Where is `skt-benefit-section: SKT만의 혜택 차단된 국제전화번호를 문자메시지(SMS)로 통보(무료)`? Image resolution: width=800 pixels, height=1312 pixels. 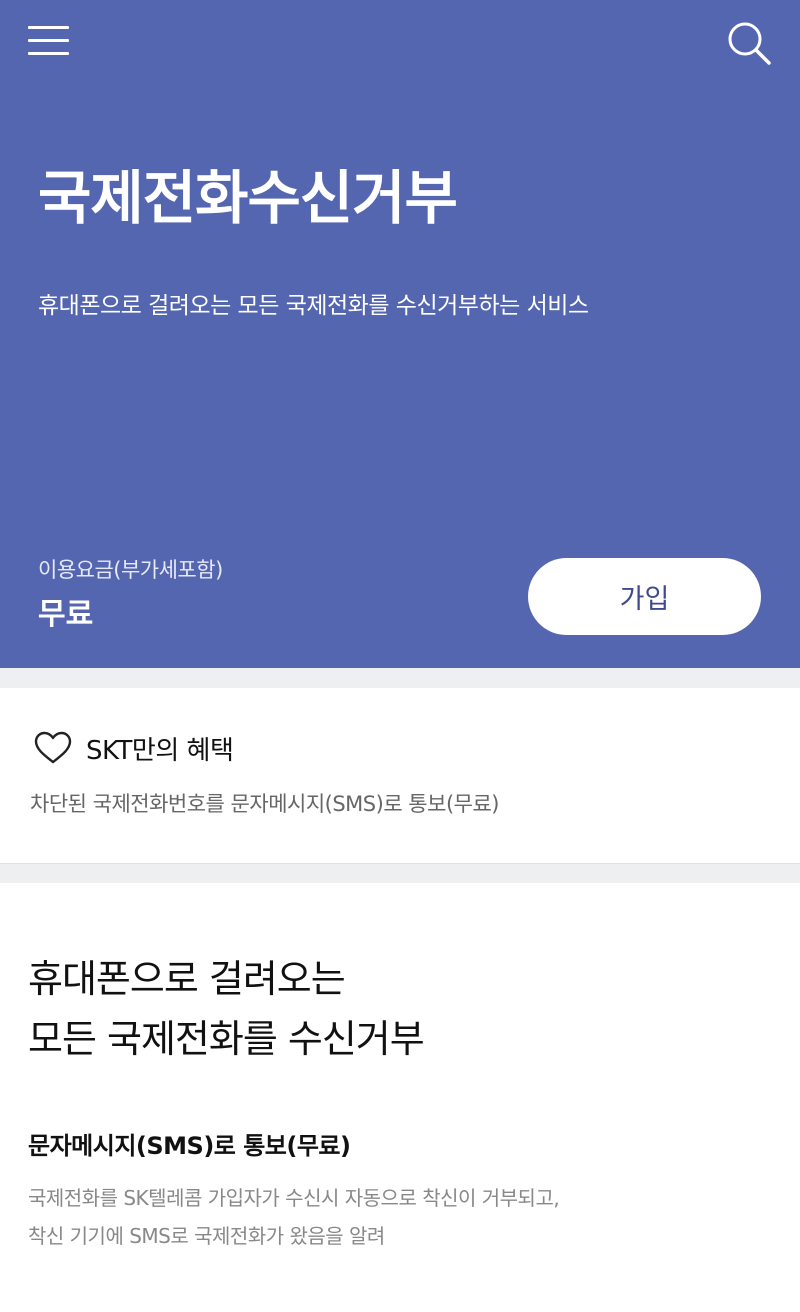 skt-benefit-section: SKT만의 혜택 차단된 국제전화번호를 문자메시지(SMS)로 통보(무료) is located at coordinates (400, 775).